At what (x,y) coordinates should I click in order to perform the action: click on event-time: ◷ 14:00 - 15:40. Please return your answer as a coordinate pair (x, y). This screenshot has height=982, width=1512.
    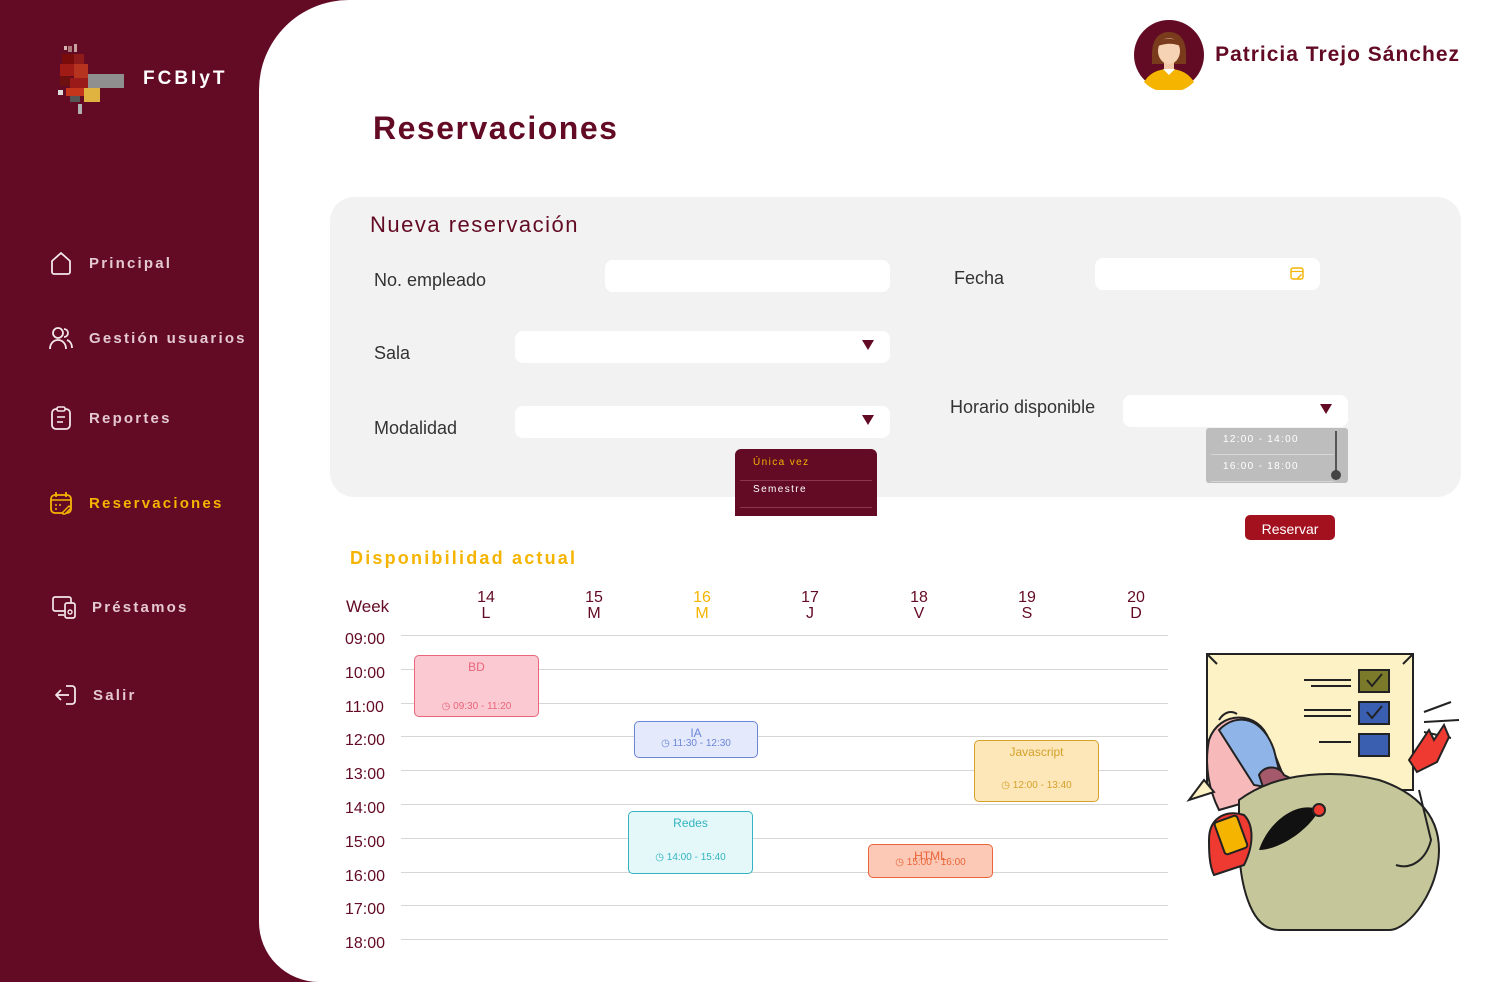
    Looking at the image, I should click on (690, 857).